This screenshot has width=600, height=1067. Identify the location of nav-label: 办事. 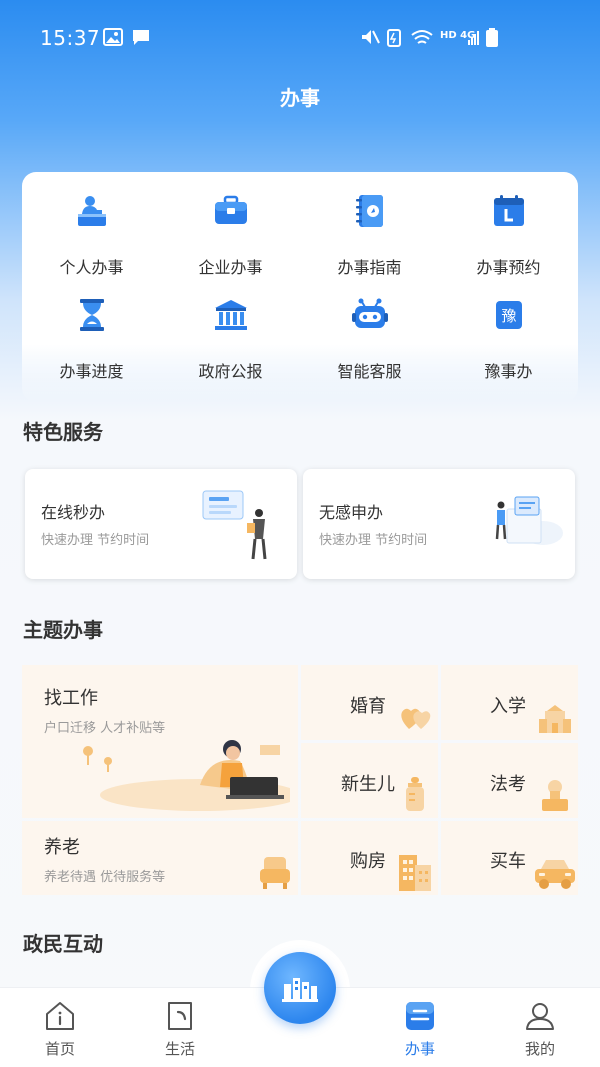
(419, 1049).